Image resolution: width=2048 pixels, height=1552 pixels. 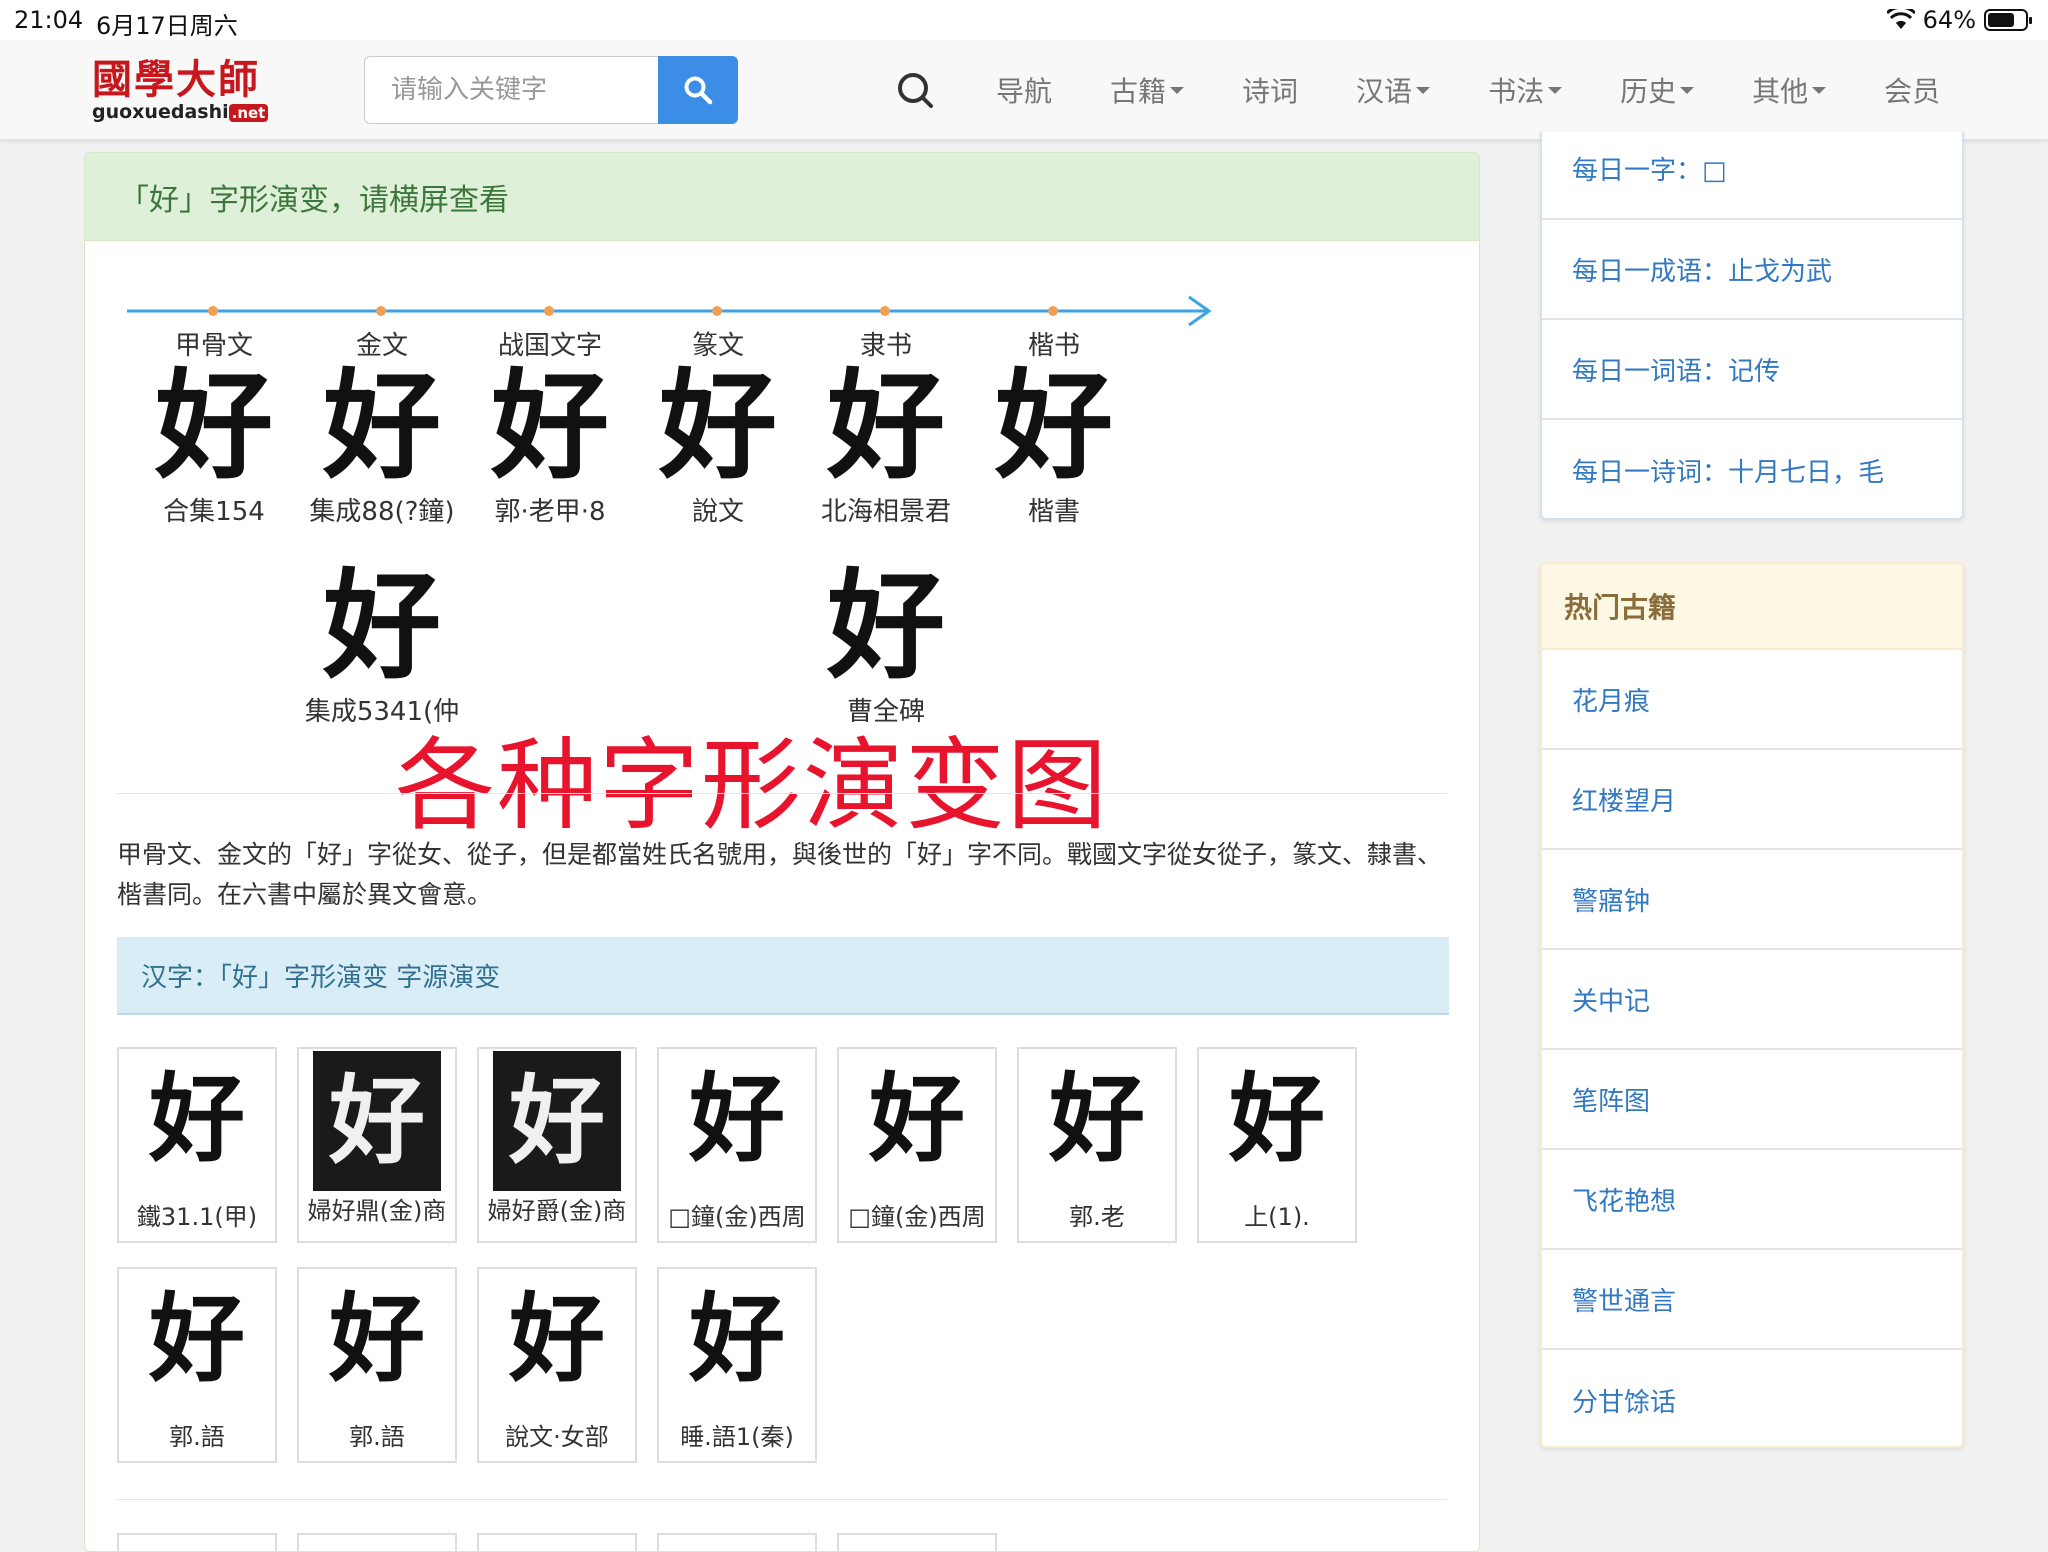 What do you see at coordinates (1525, 90) in the screenshot?
I see `nav-item-calligraphy: 书法` at bounding box center [1525, 90].